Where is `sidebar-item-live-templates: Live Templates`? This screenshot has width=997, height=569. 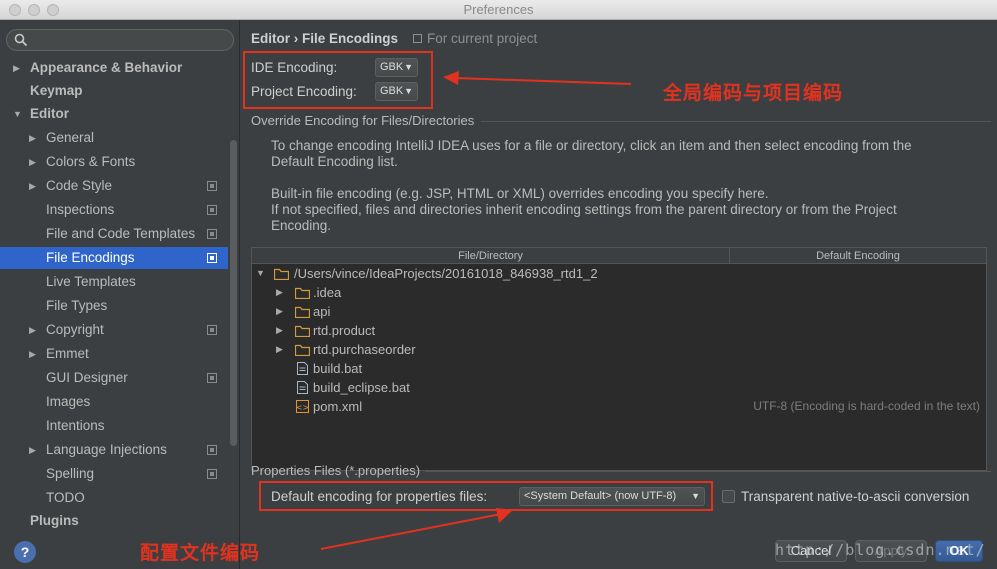 sidebar-item-live-templates: Live Templates is located at coordinates (114, 282).